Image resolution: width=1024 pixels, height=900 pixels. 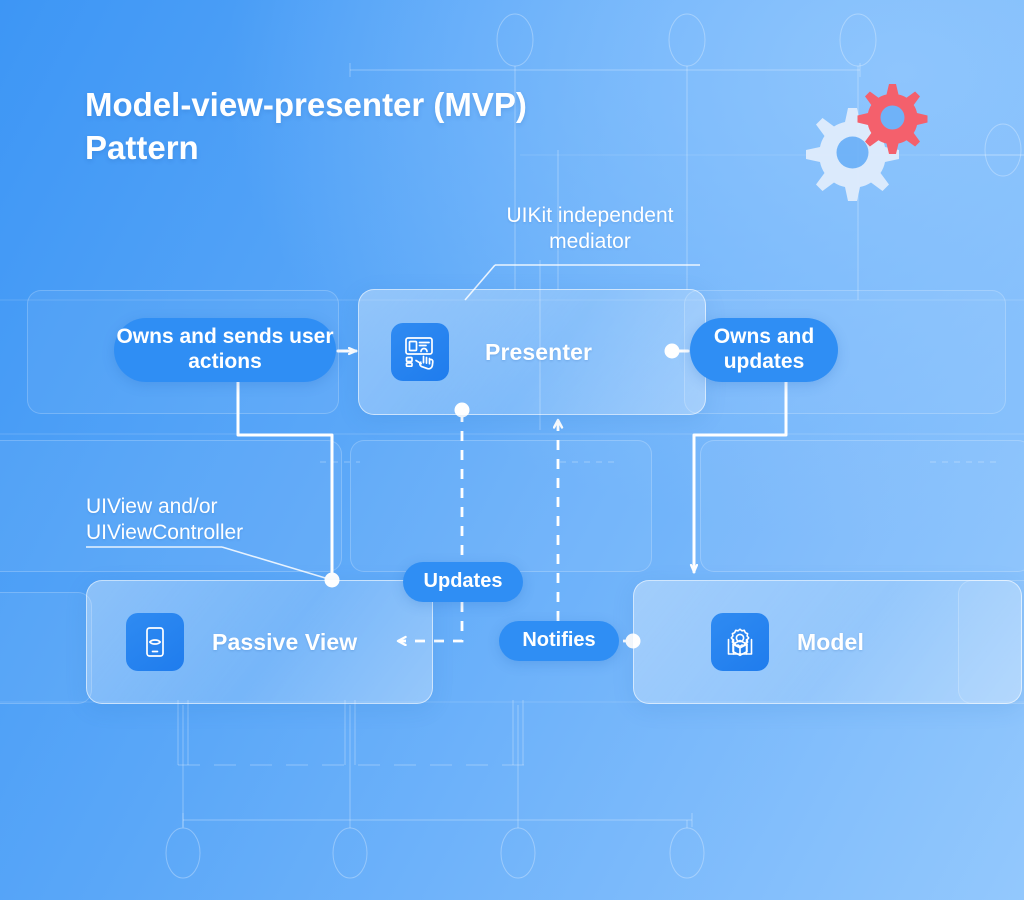 I want to click on pill-updates: Updates, so click(x=463, y=582).